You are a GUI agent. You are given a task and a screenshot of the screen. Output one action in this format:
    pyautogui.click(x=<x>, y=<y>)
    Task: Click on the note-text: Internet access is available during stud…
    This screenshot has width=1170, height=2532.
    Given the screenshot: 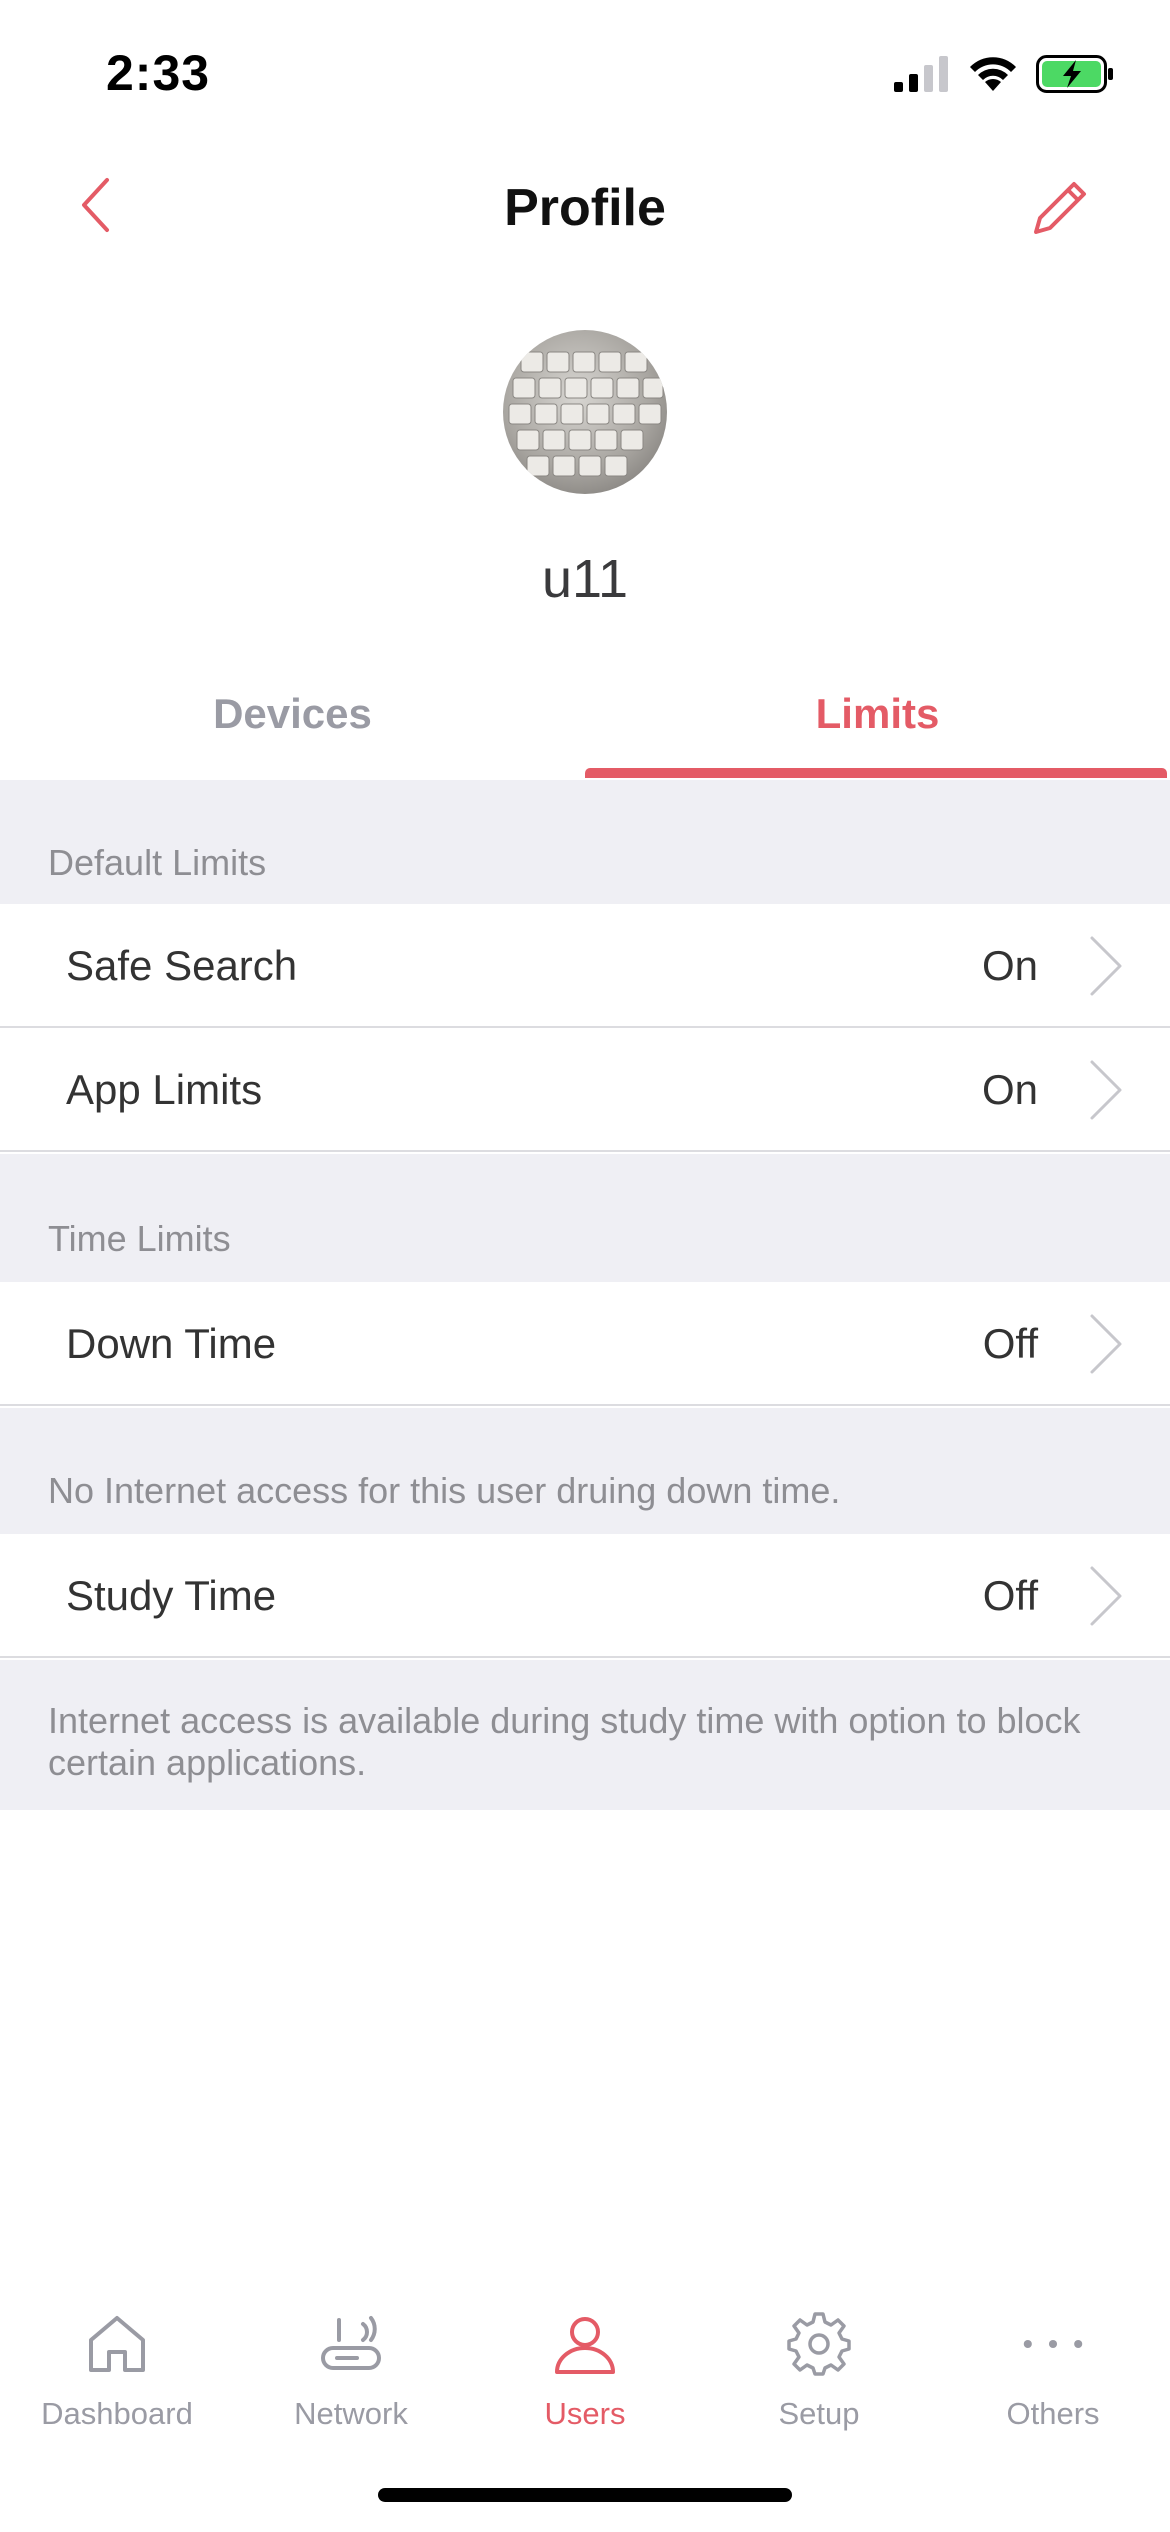 What is the action you would take?
    pyautogui.click(x=564, y=1741)
    